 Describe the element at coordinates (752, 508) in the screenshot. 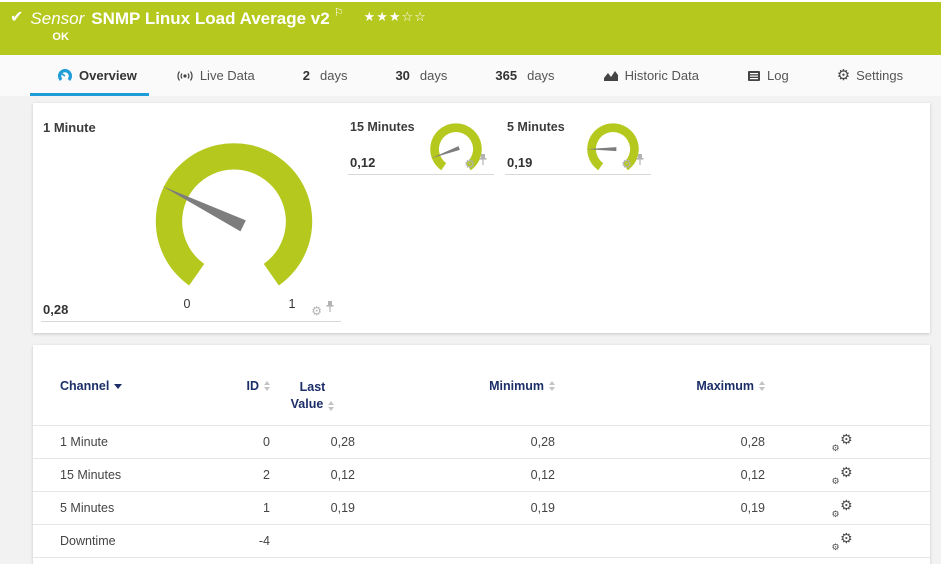

I see `channel-maximum: 0,19` at that location.